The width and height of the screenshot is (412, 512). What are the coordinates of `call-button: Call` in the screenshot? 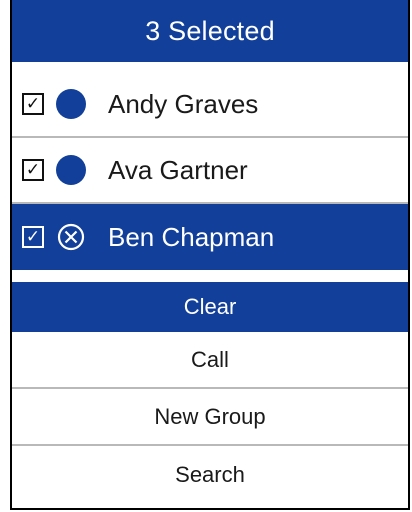 It's located at (210, 360).